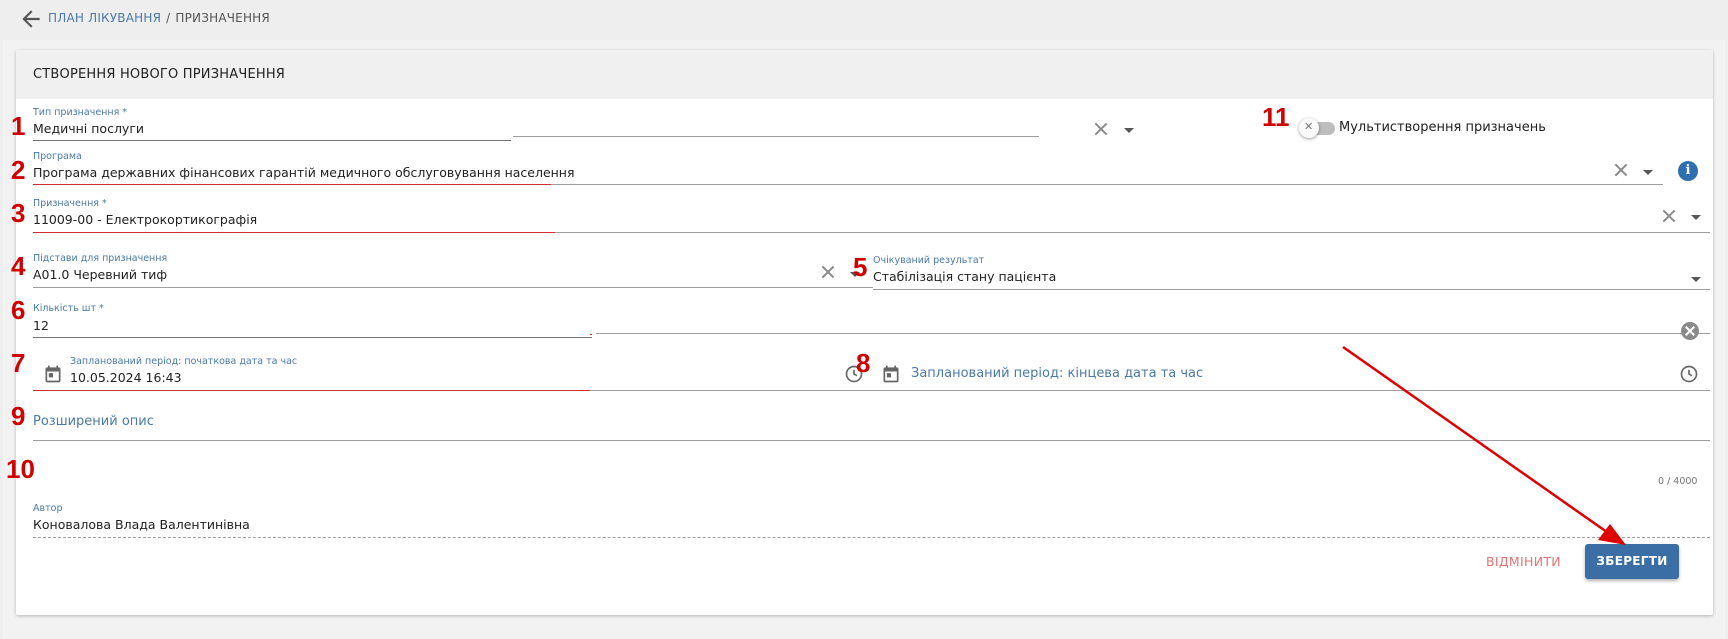  What do you see at coordinates (1669, 216) in the screenshot?
I see `assignment-clear-icon` at bounding box center [1669, 216].